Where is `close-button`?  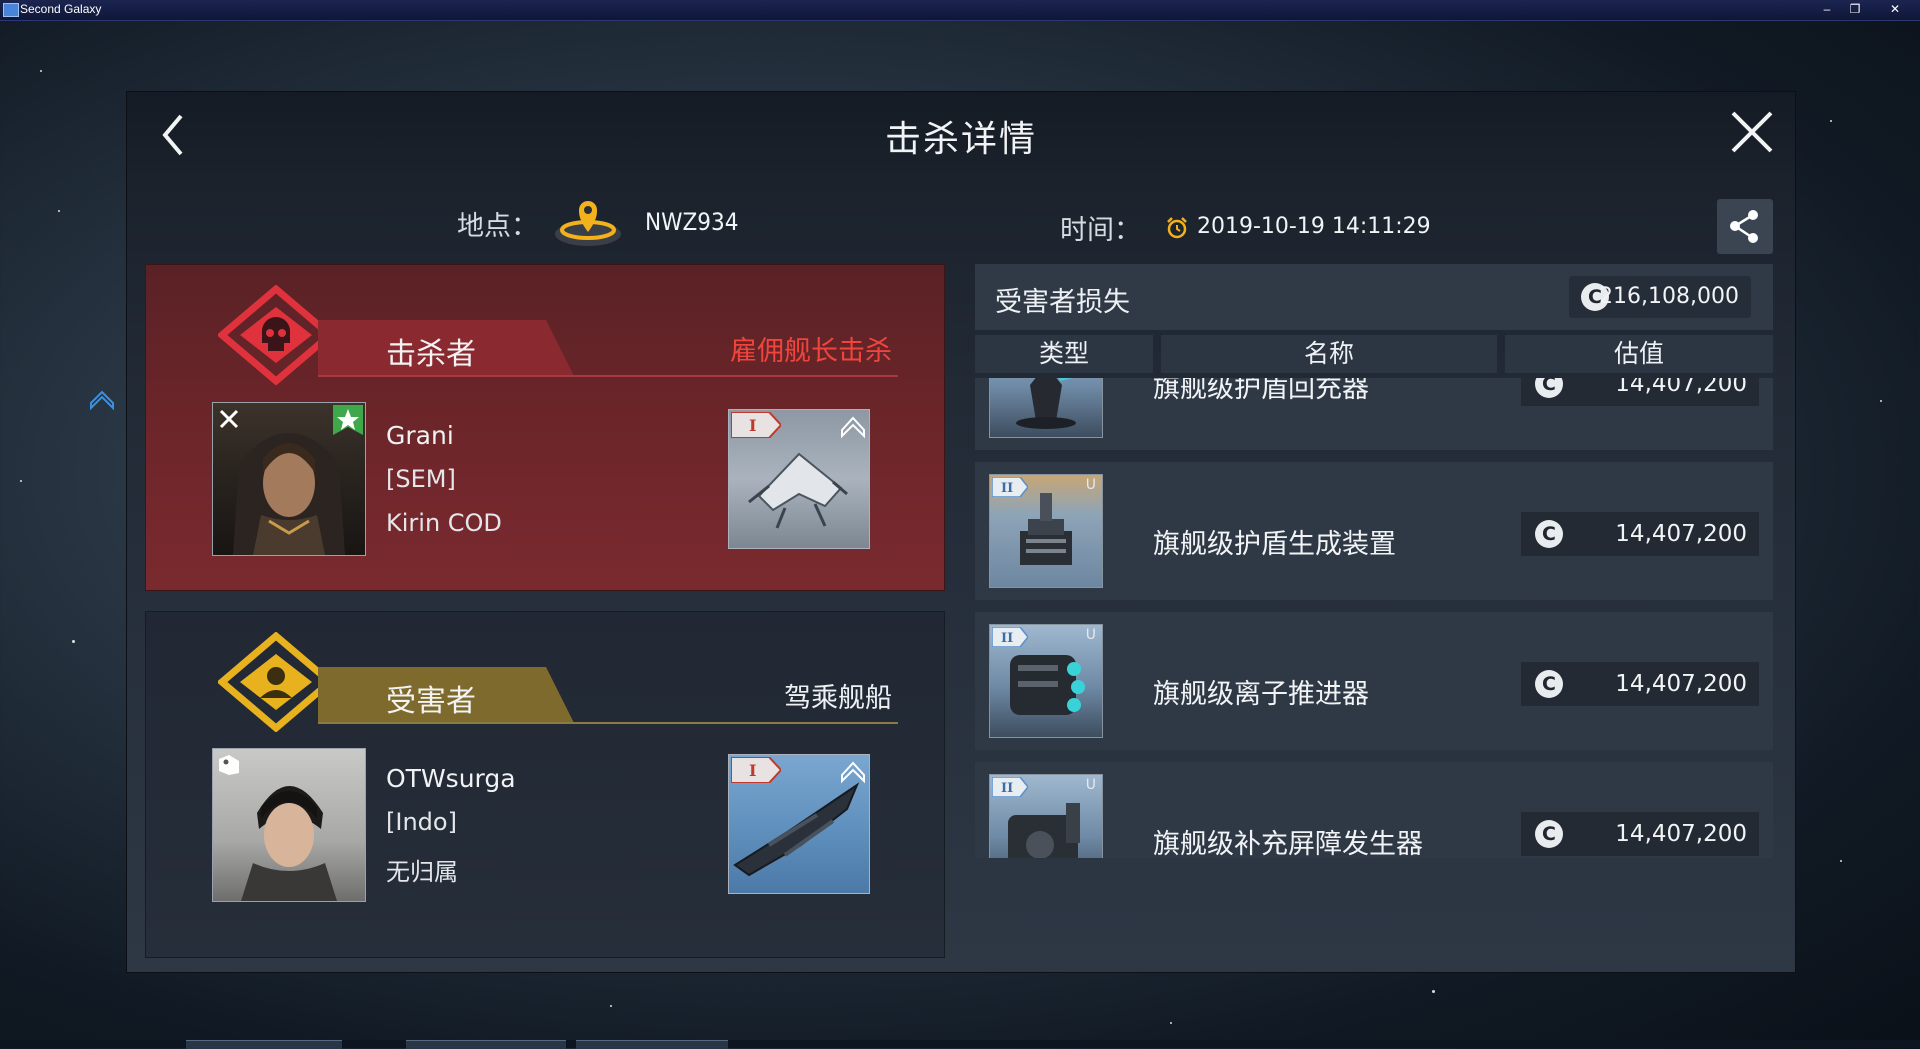 close-button is located at coordinates (1752, 132).